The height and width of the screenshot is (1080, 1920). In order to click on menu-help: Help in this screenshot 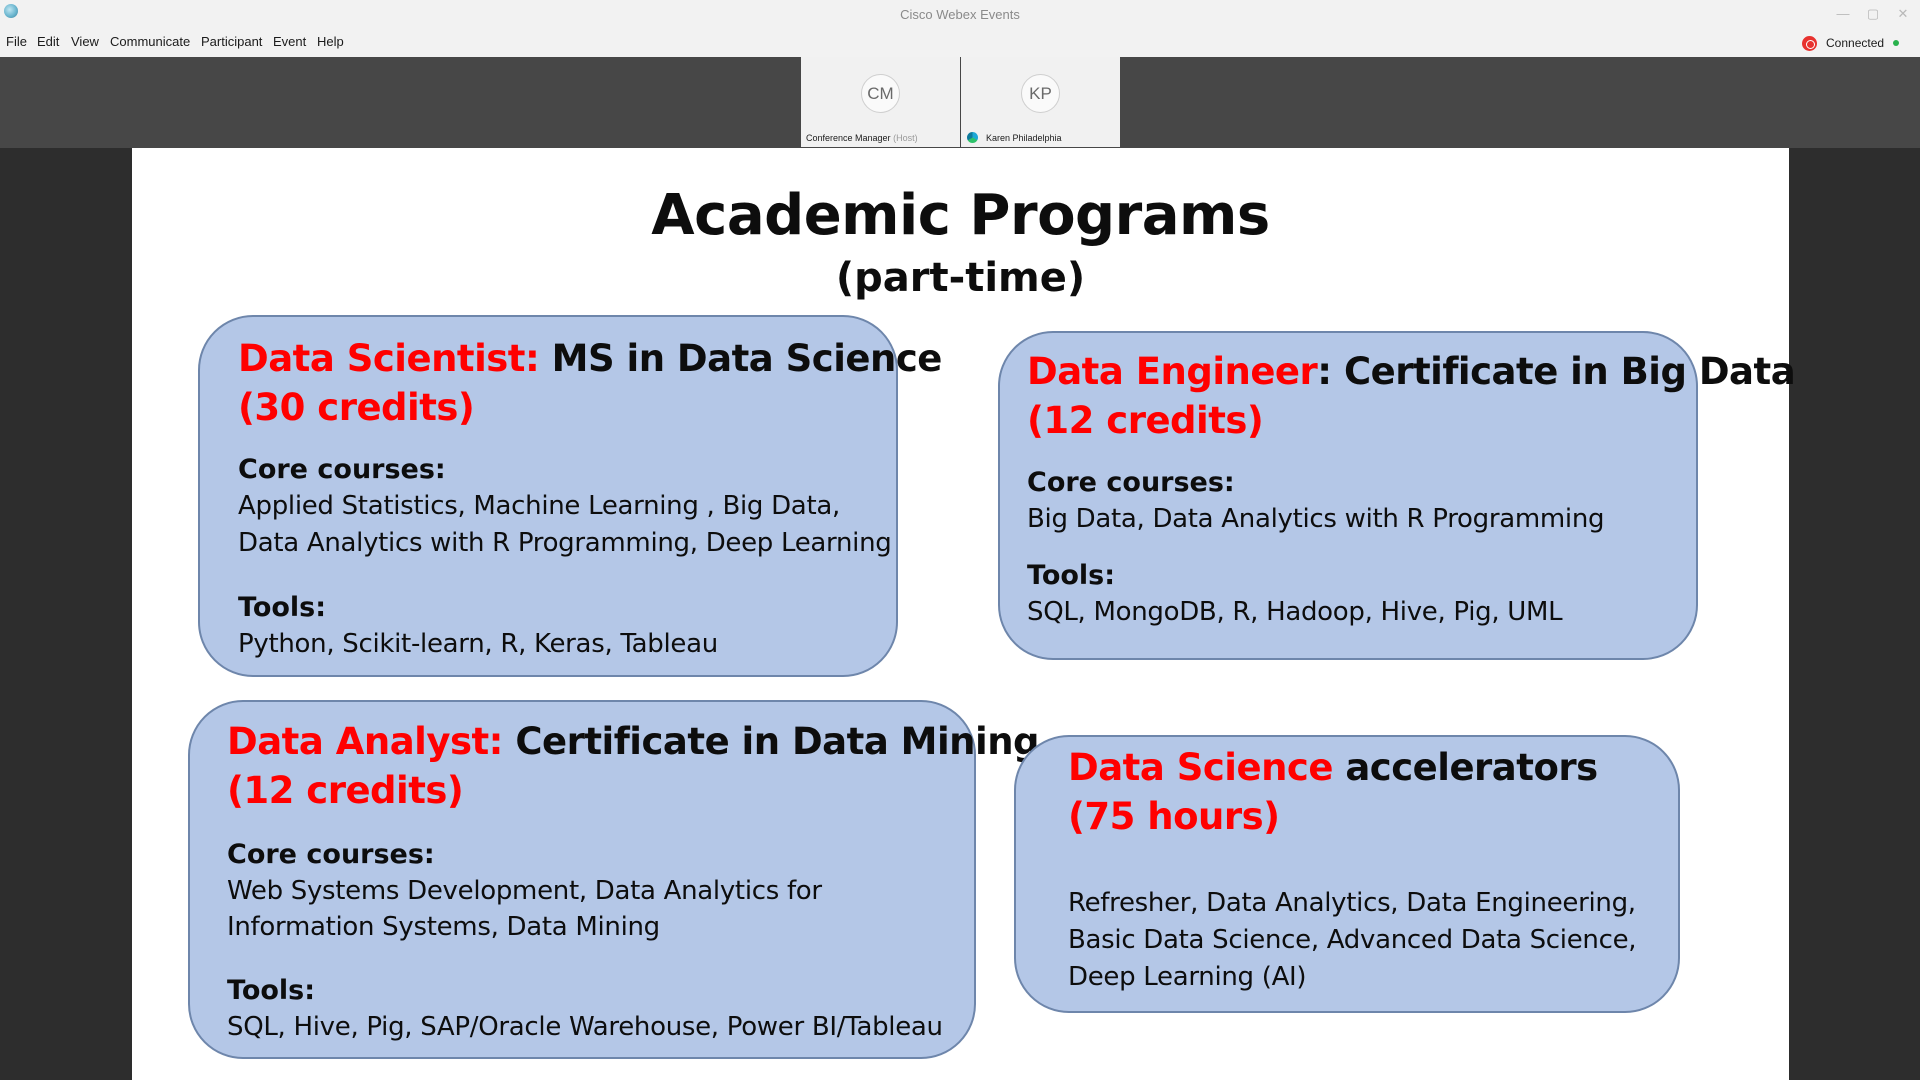, I will do `click(330, 41)`.